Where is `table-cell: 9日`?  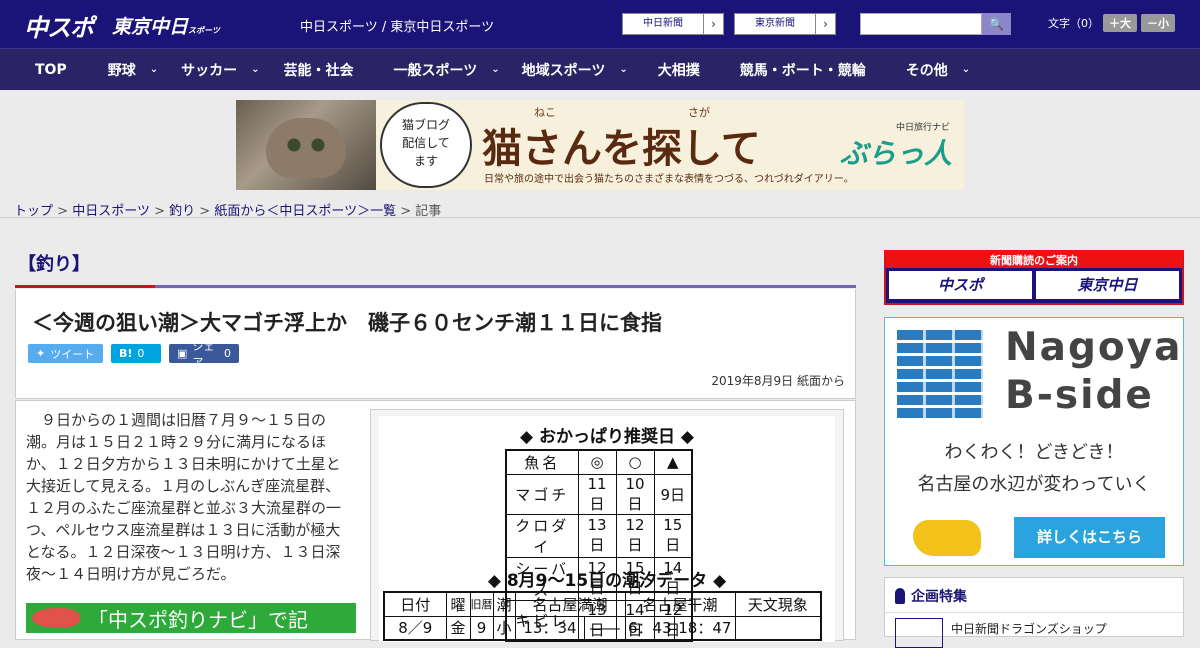 table-cell: 9日 is located at coordinates (673, 494).